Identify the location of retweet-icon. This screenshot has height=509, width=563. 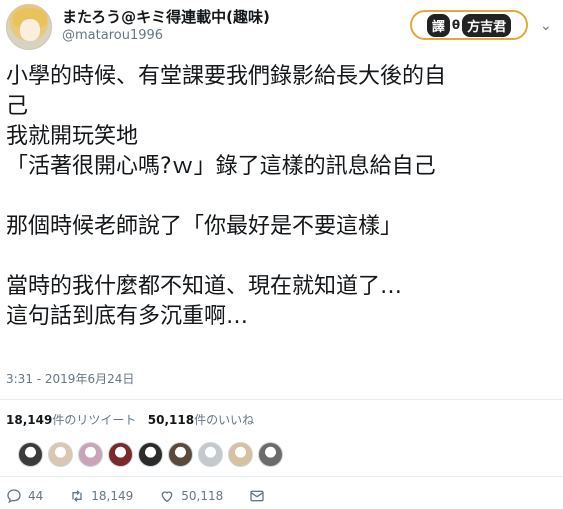
(77, 496).